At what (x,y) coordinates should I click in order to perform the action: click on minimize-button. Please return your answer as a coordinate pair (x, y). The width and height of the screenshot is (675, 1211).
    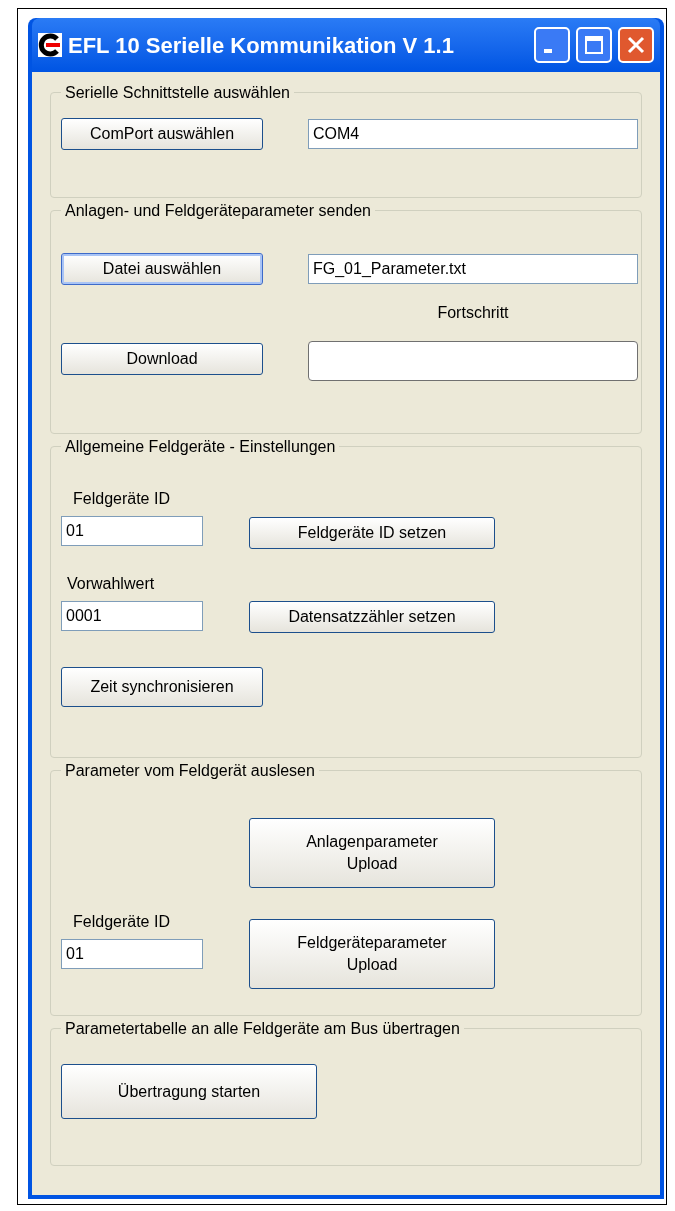
    Looking at the image, I should click on (552, 45).